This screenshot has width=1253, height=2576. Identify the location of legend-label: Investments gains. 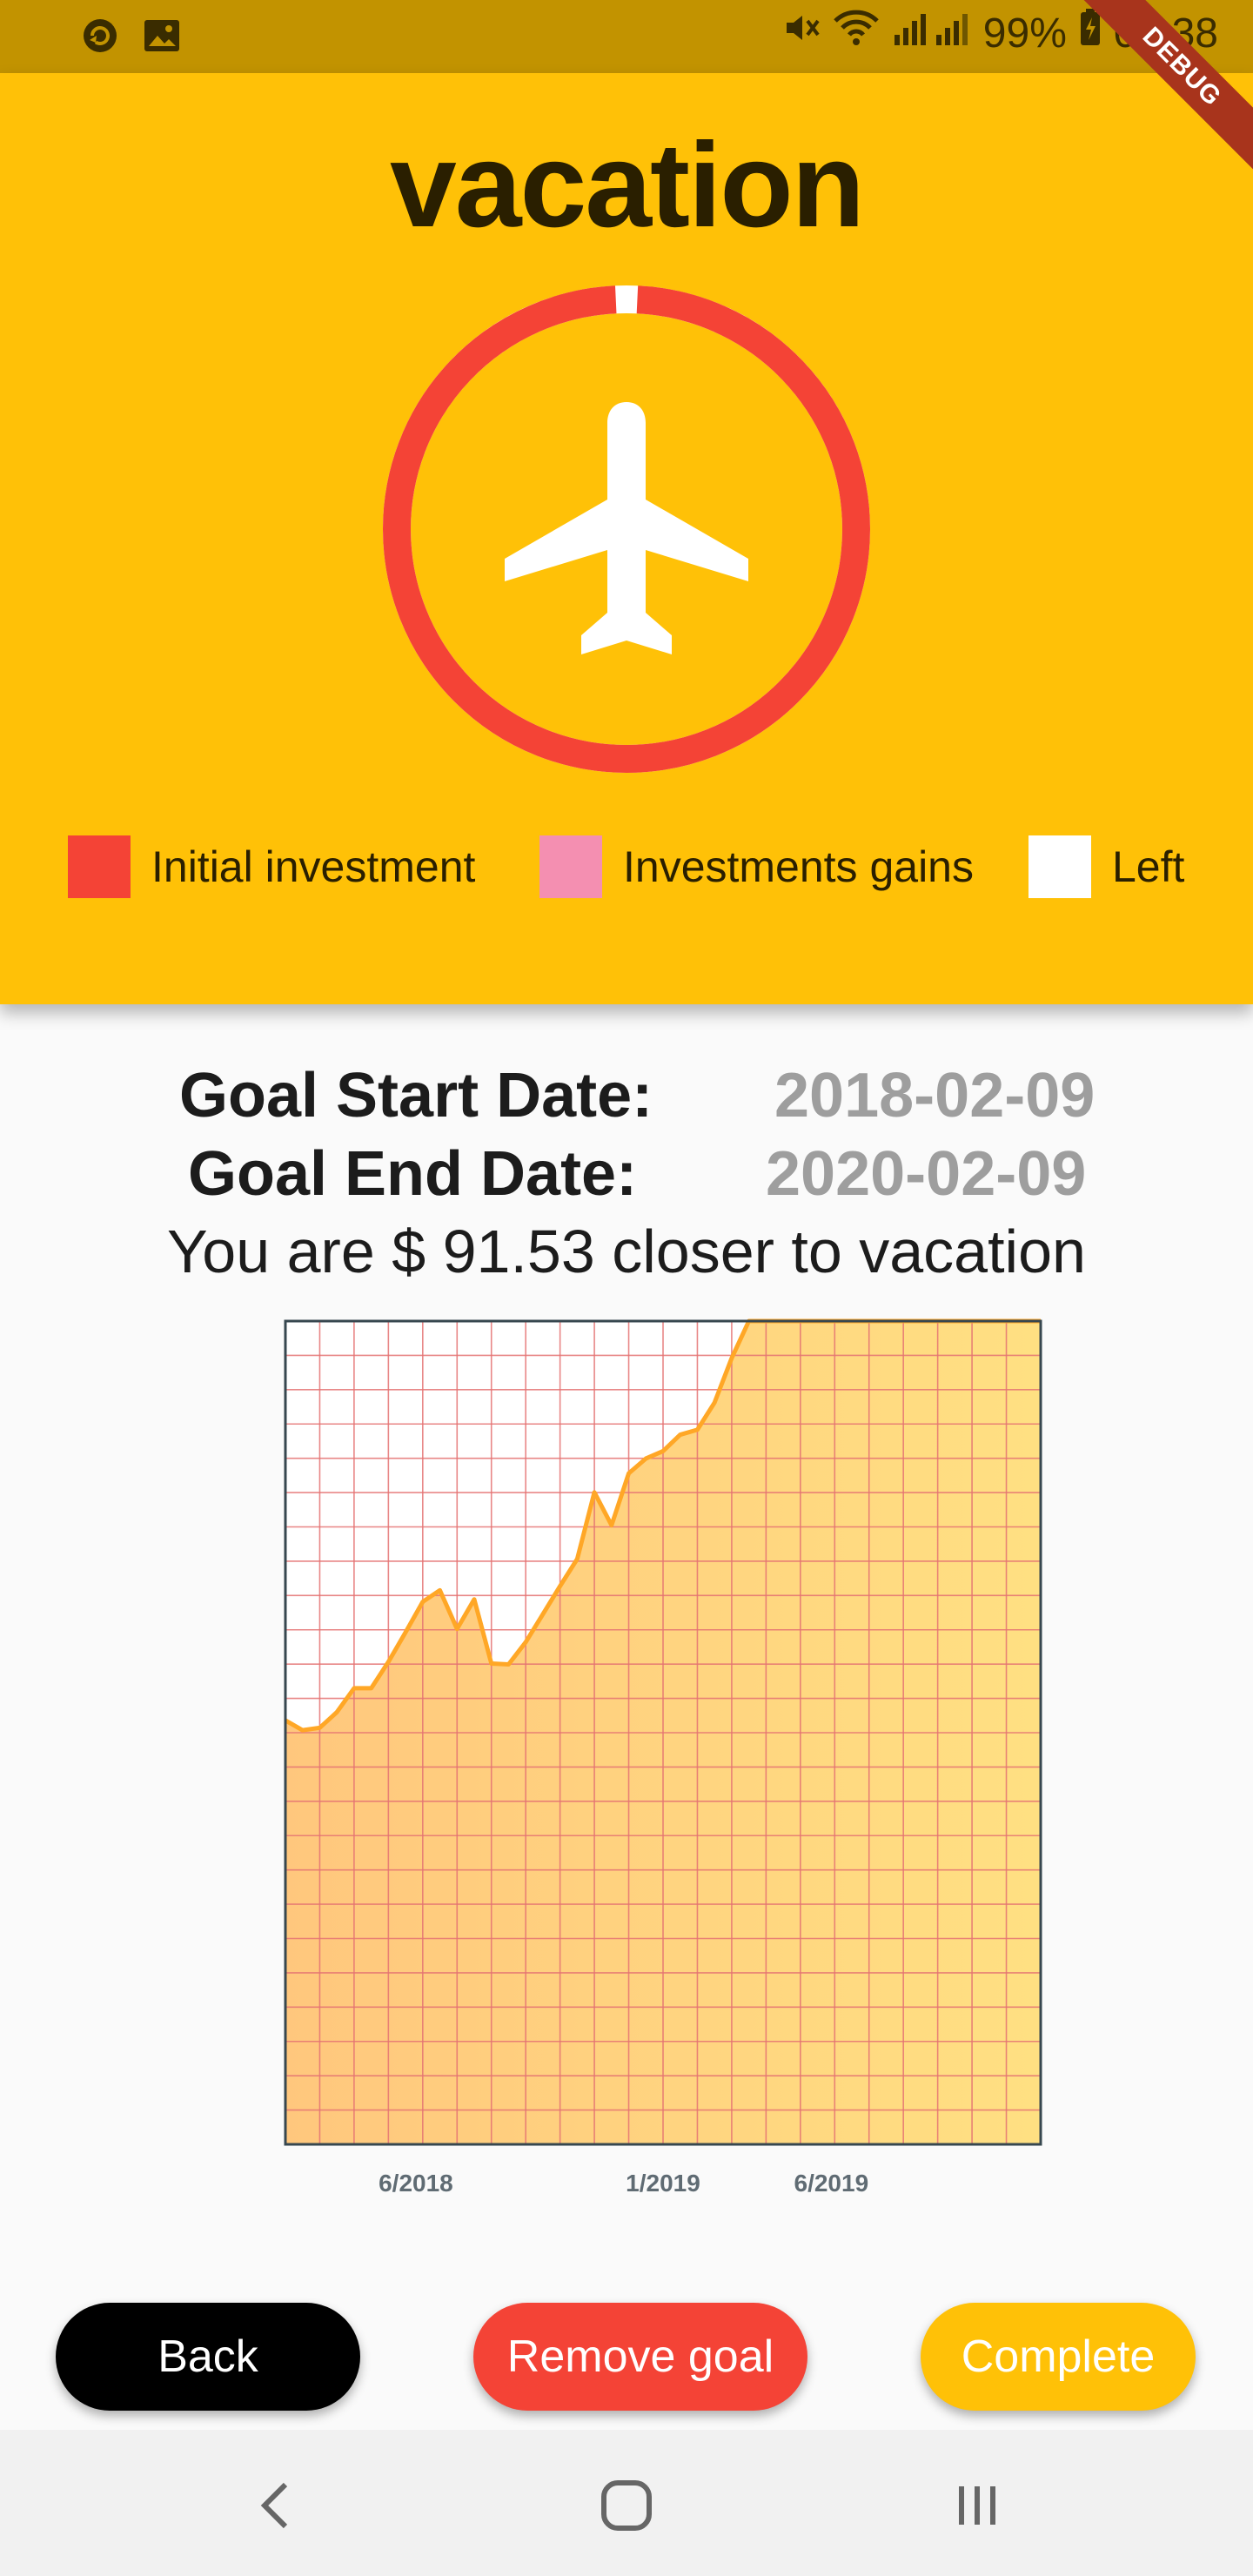
(799, 866).